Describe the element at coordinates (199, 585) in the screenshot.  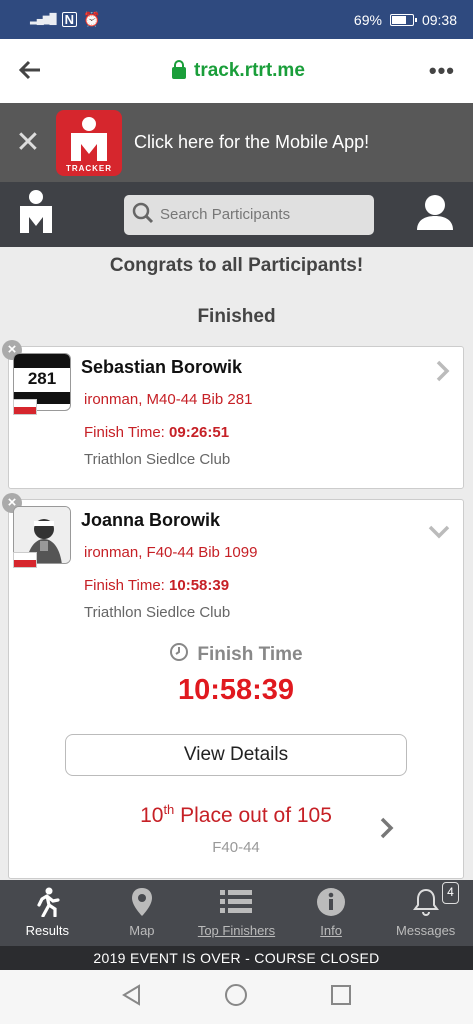
I see `finish-time-value: 10:58:39` at that location.